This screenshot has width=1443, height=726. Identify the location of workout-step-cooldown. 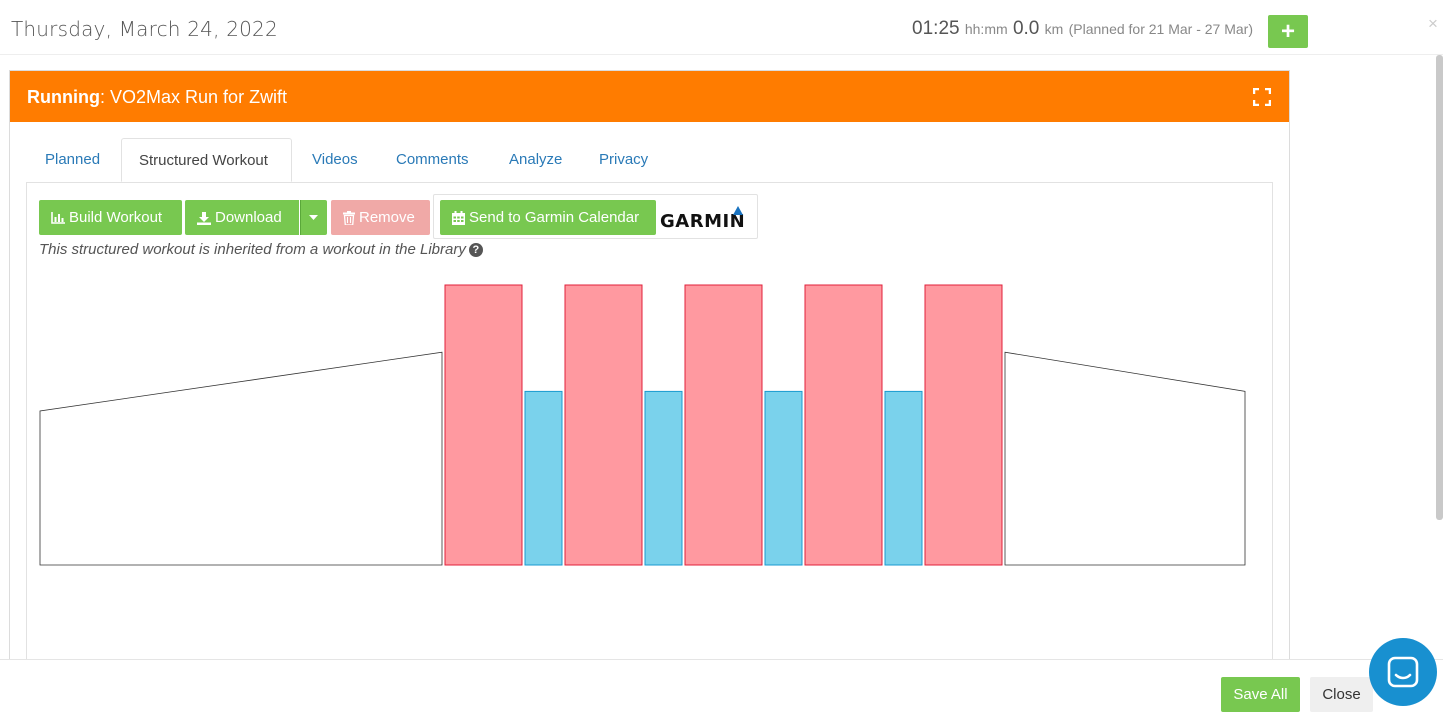
(1125, 458).